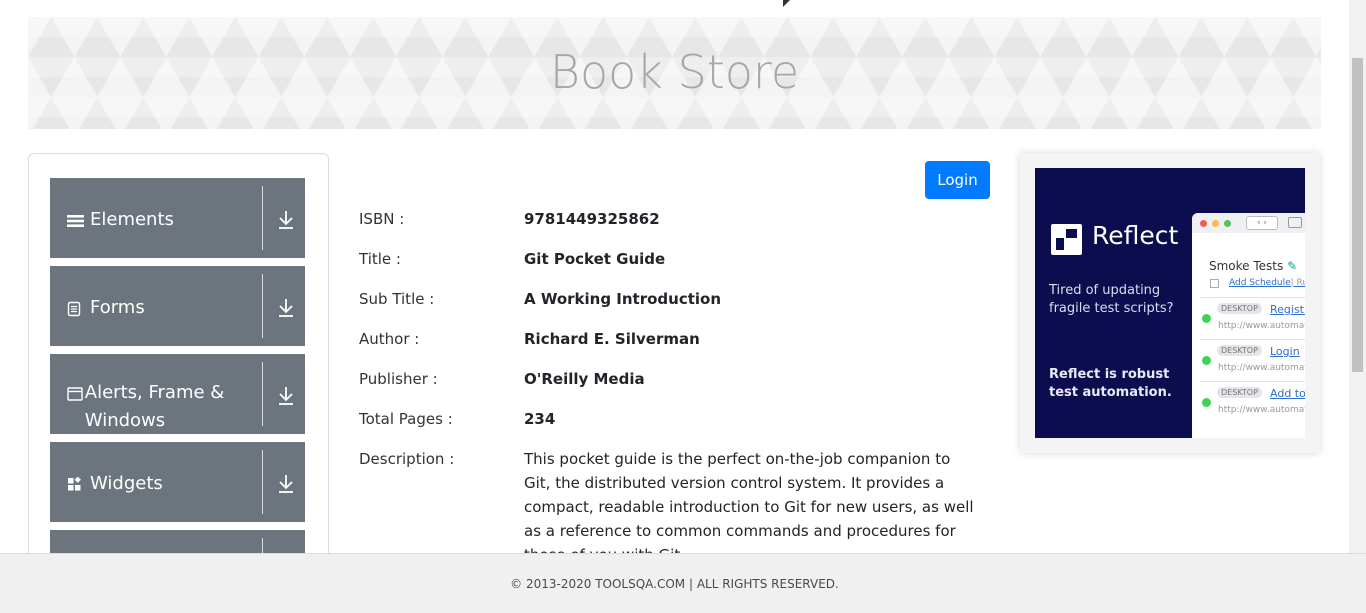 The width and height of the screenshot is (1366, 613). What do you see at coordinates (1111, 299) in the screenshot?
I see `ad-tagline: Tired of updating fragile test scripts?` at bounding box center [1111, 299].